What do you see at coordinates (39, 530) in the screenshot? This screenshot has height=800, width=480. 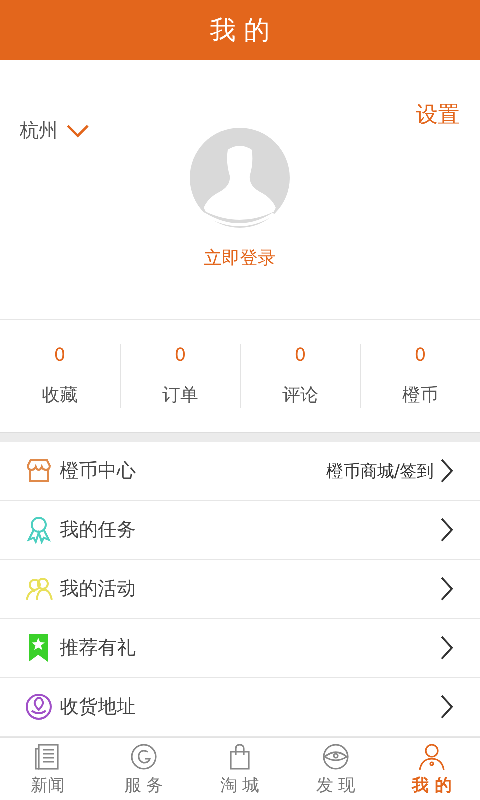 I see `medal-icon` at bounding box center [39, 530].